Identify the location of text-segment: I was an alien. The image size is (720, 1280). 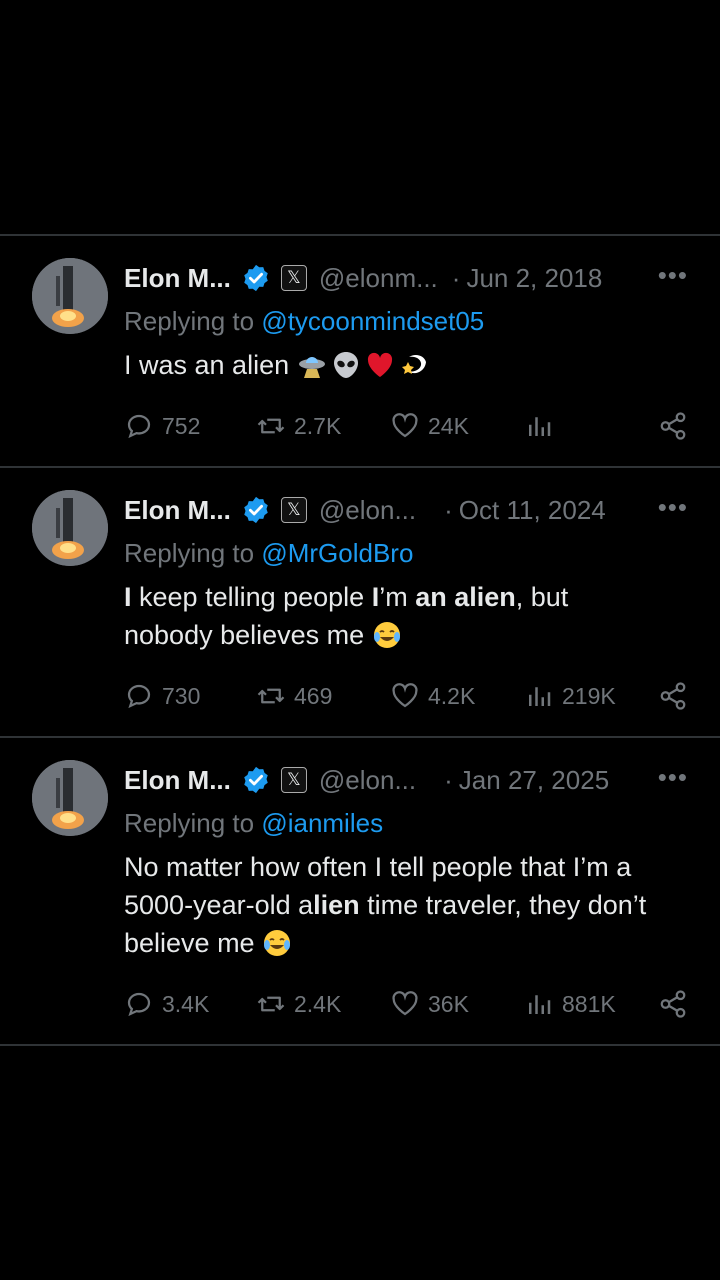
(207, 365).